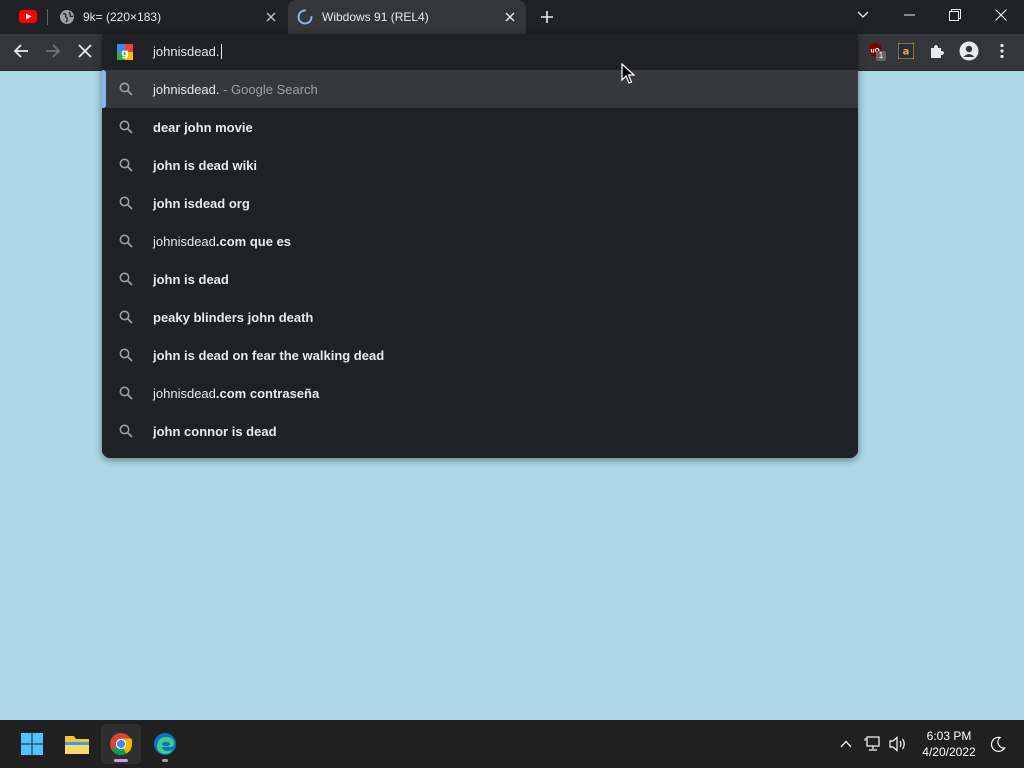  I want to click on chrome-icon, so click(121, 744).